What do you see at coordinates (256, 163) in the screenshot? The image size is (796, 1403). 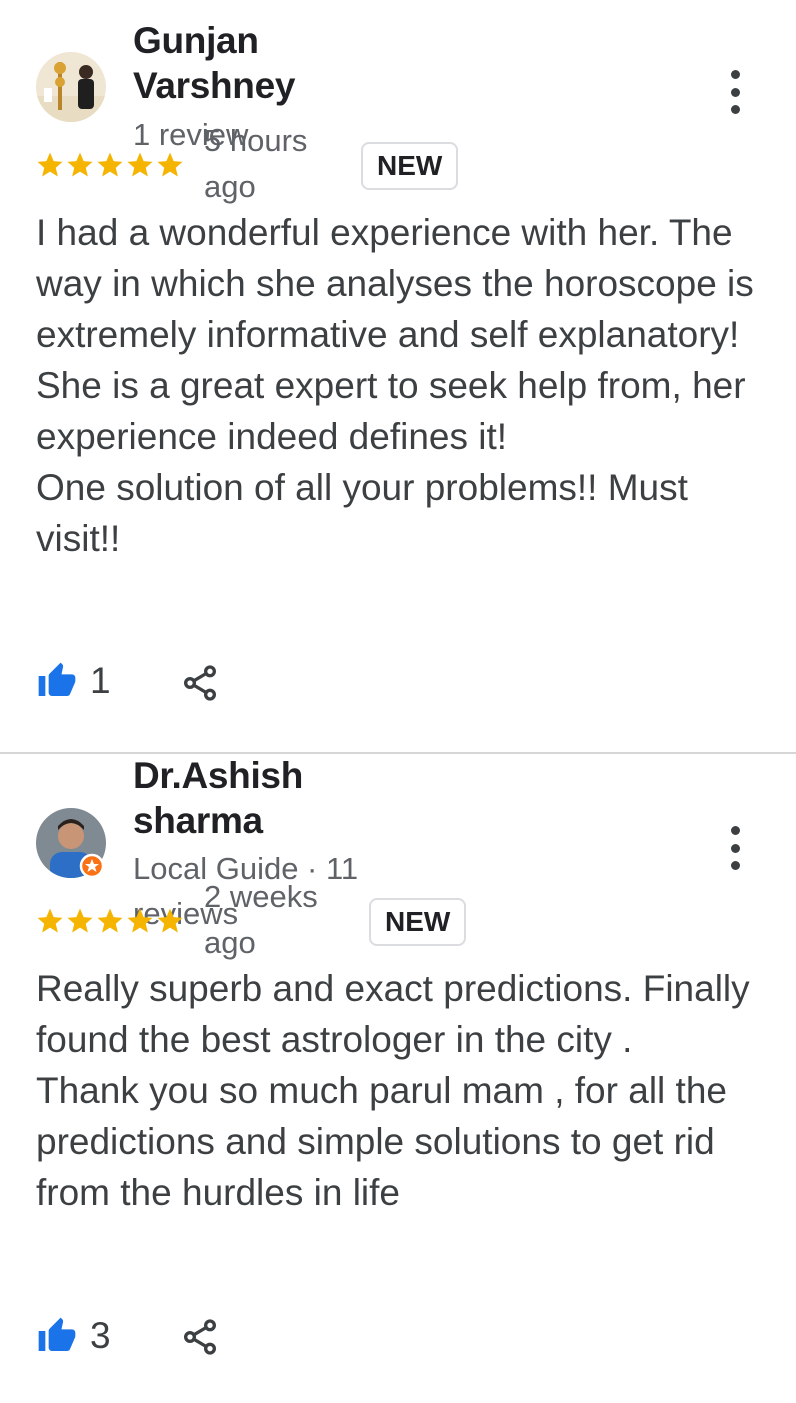 I see `review-time: 5 hours ago` at bounding box center [256, 163].